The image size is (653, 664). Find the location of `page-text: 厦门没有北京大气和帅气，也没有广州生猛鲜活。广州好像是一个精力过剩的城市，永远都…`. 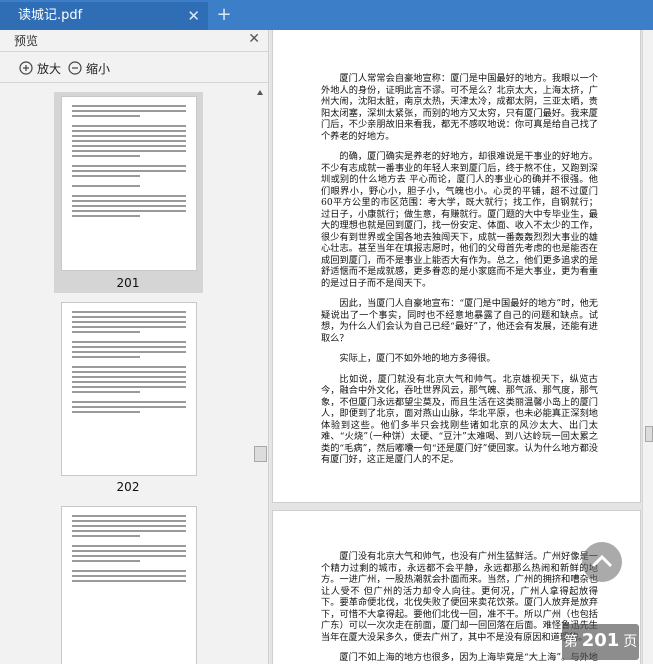

page-text: 厦门没有北京大气和帅气，也没有广州生猛鲜活。广州好像是一个精力过剩的城市，永远都… is located at coordinates (459, 607).